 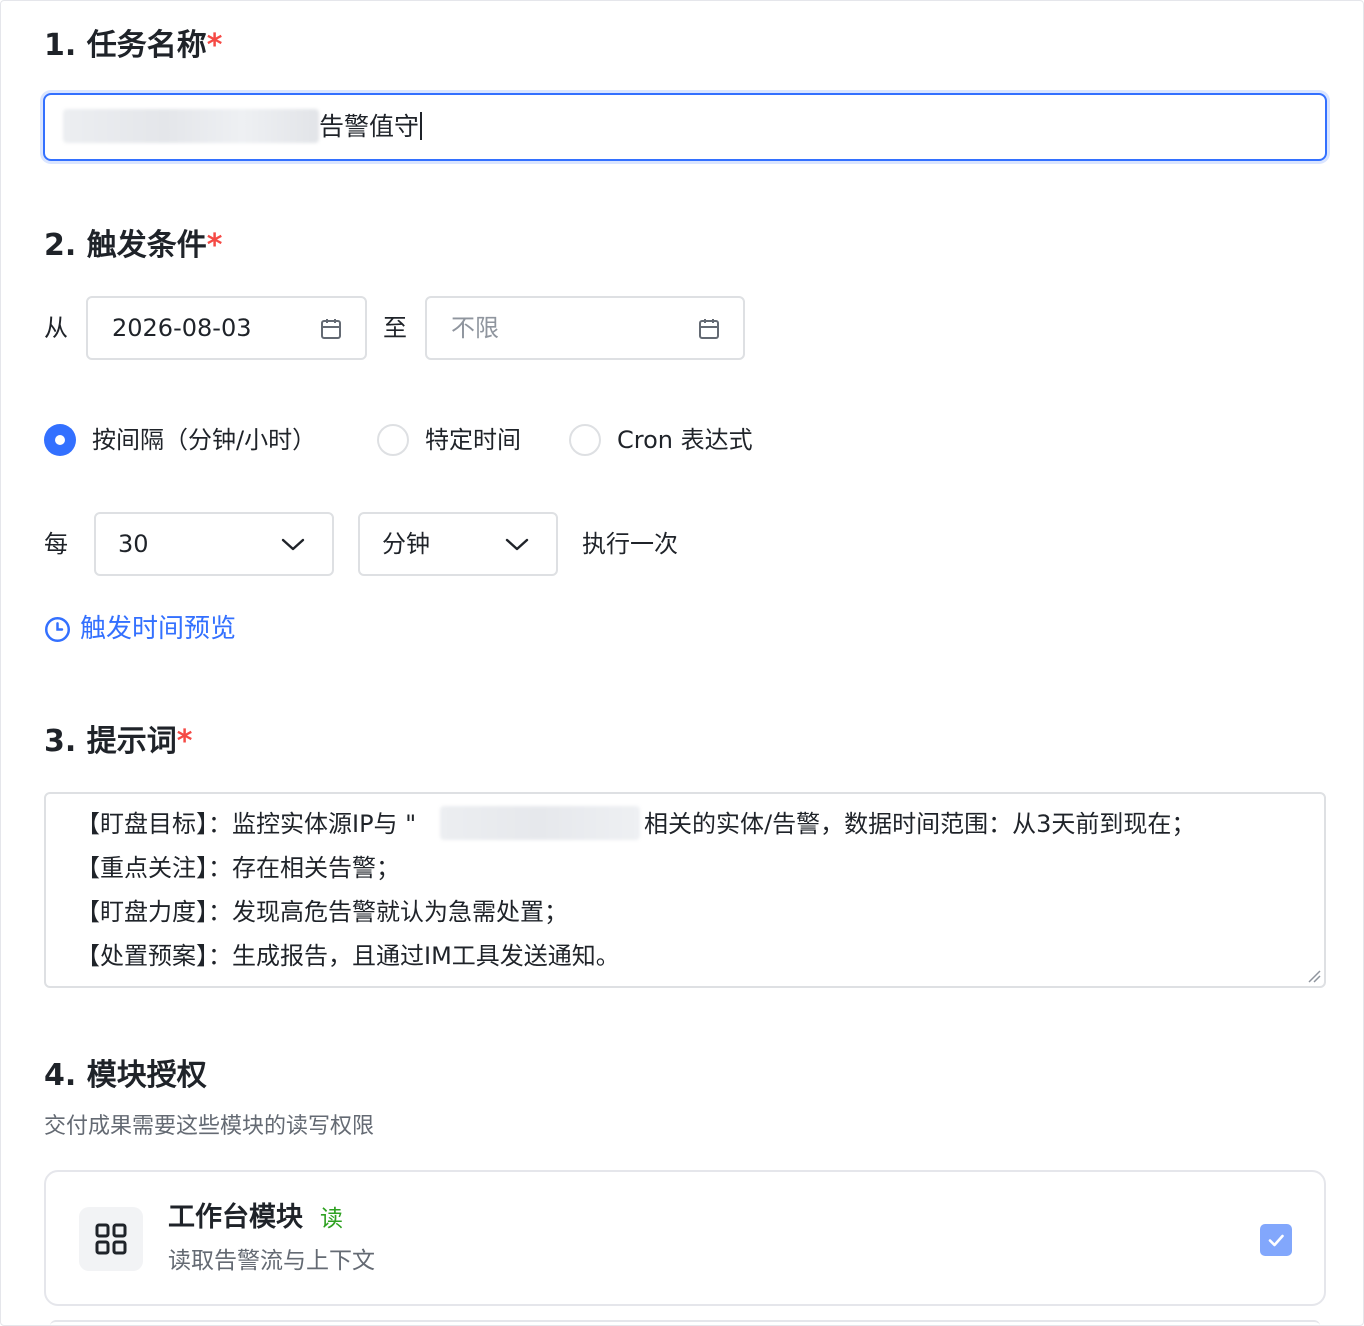 I want to click on unit-select: 分钟, so click(x=458, y=544).